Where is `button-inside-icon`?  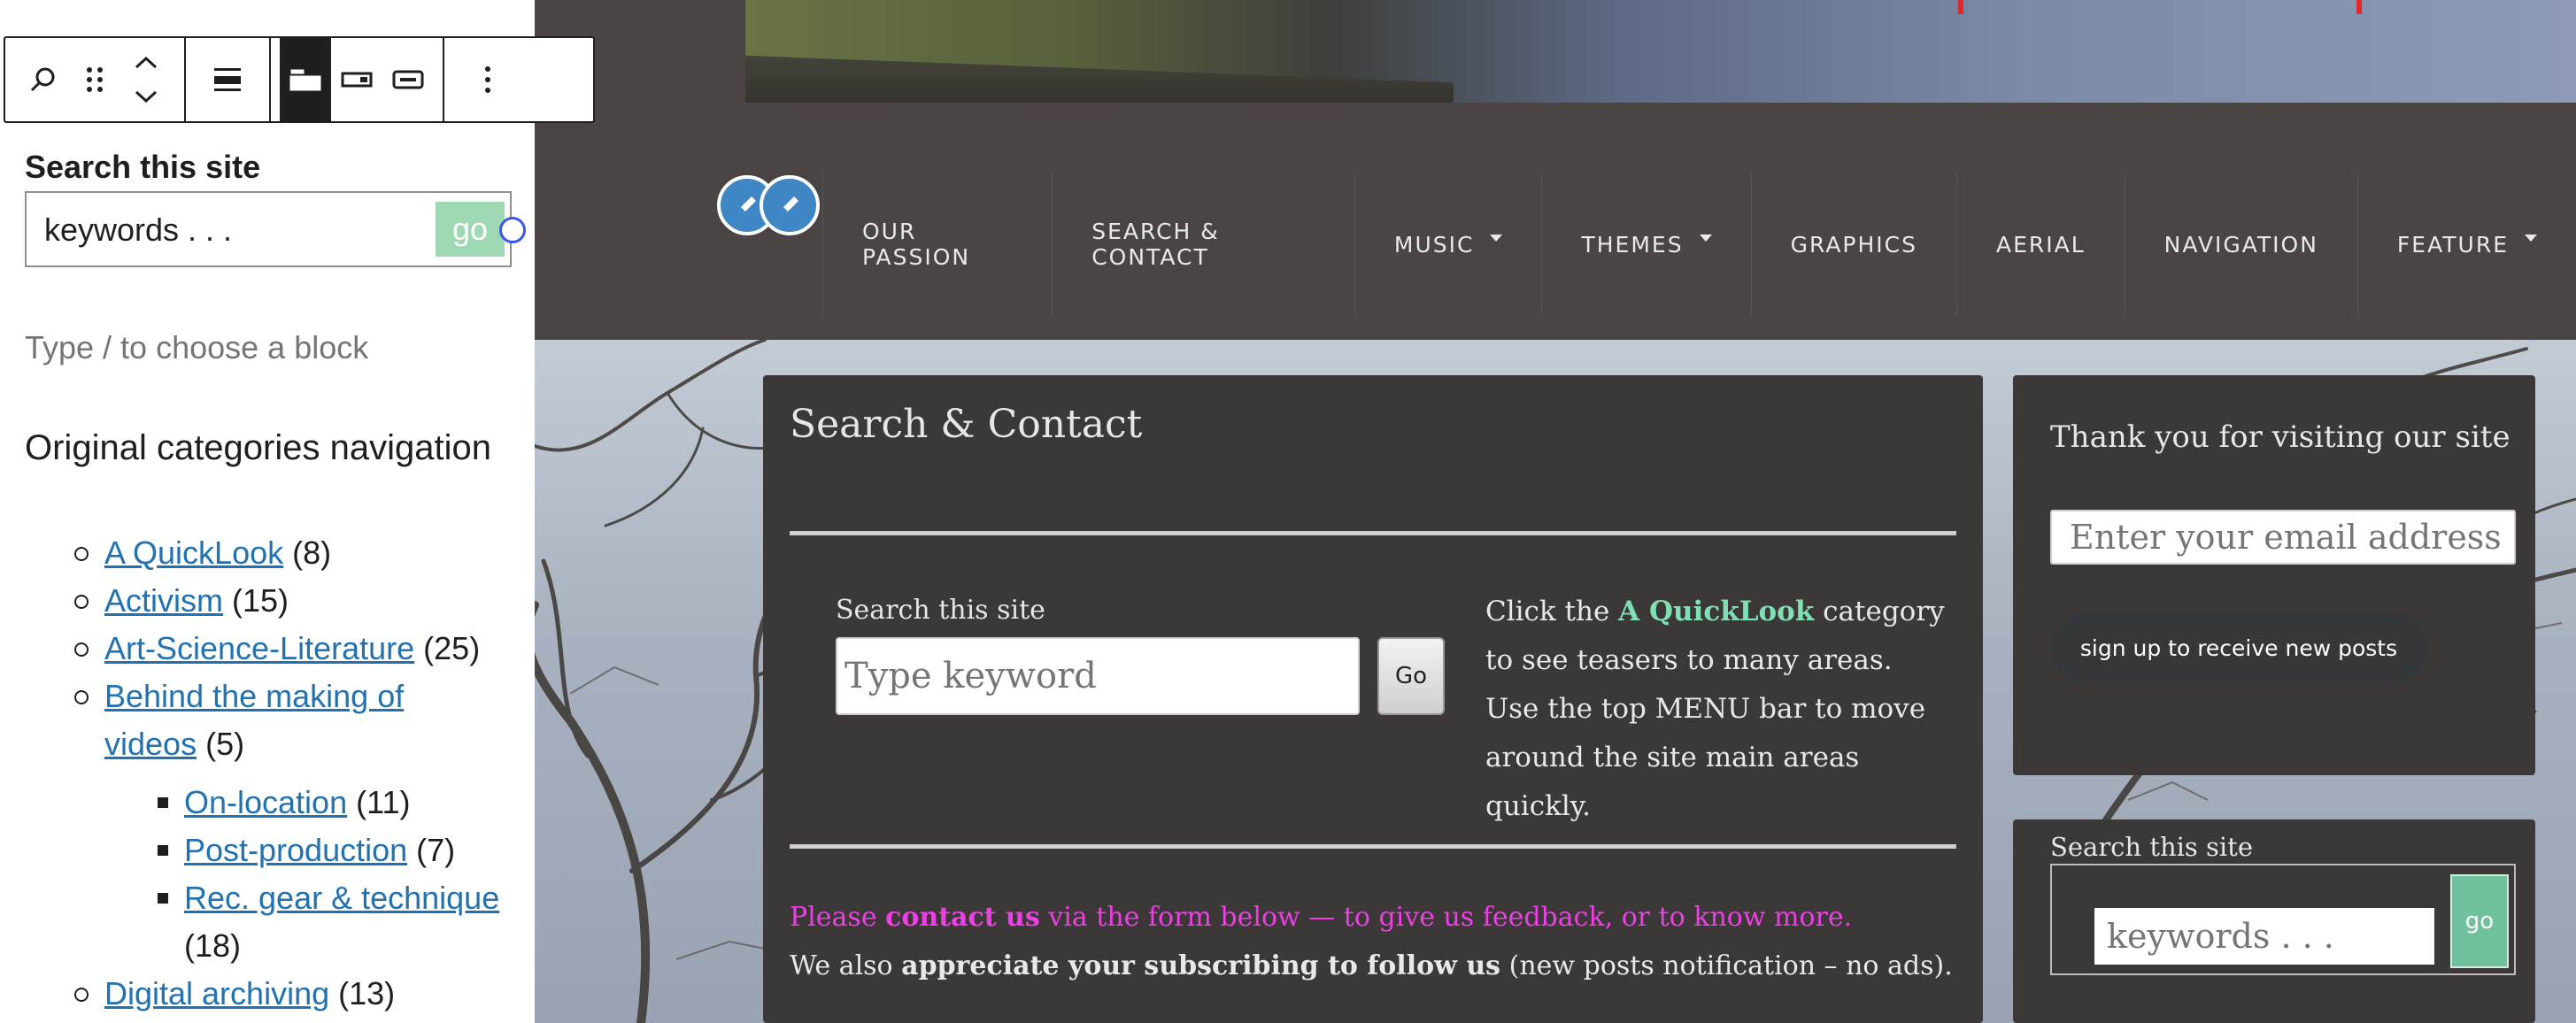 button-inside-icon is located at coordinates (356, 79).